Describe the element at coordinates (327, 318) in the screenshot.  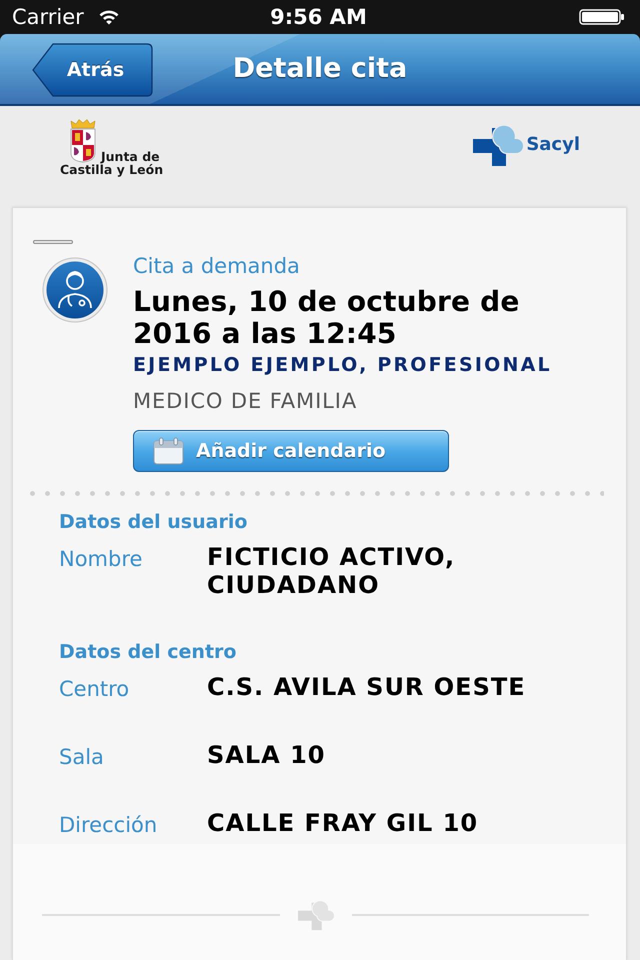
I see `appointment-date: Lunes, 10 de octubre de 2016 a las 12:45` at that location.